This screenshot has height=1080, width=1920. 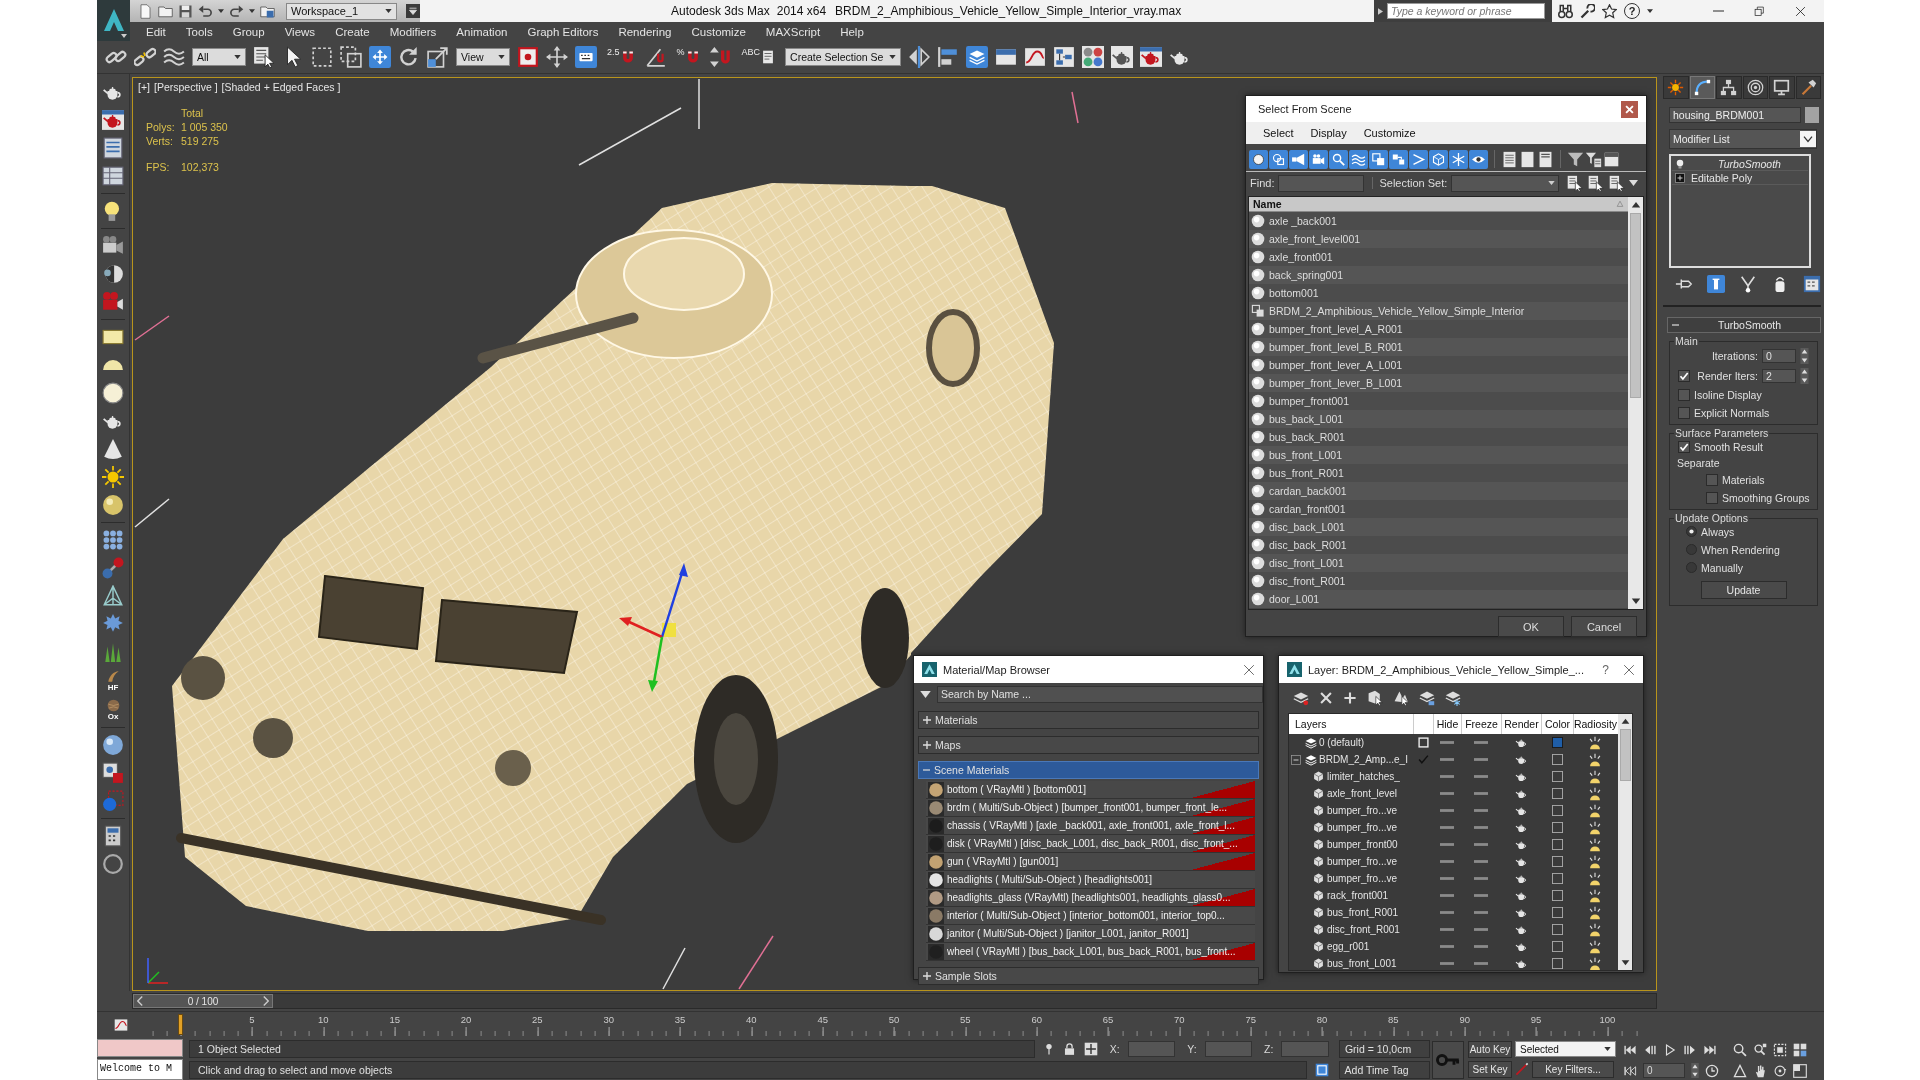 I want to click on orbit-icon, so click(x=1780, y=1070).